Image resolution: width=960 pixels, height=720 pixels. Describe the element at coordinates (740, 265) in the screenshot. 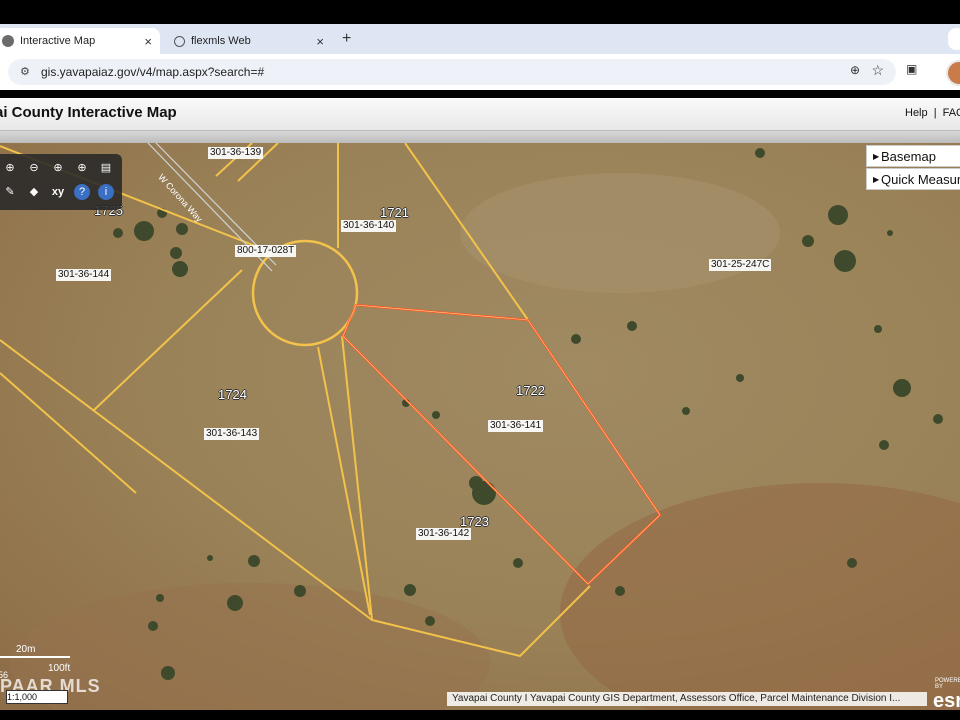

I see `parcel-label: 301-25-247C` at that location.